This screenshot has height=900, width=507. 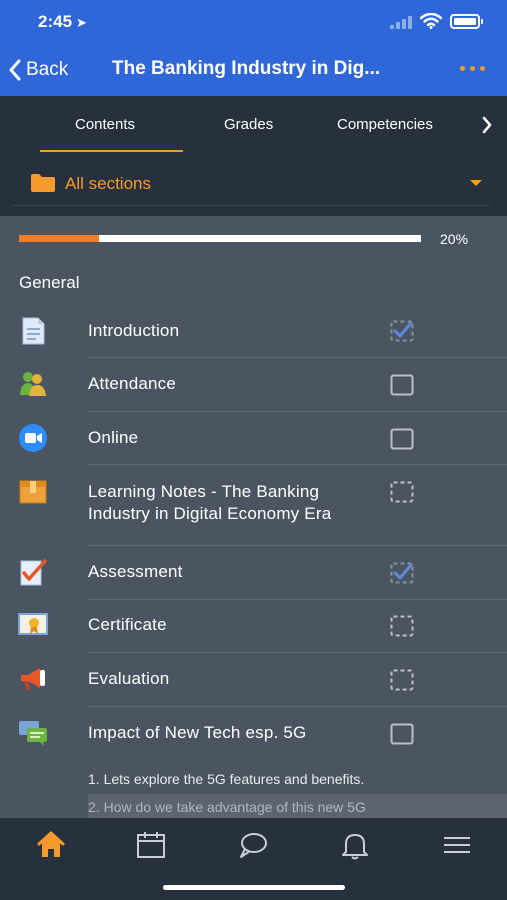 What do you see at coordinates (253, 22) in the screenshot?
I see `status-bar: 2:45 ➤` at bounding box center [253, 22].